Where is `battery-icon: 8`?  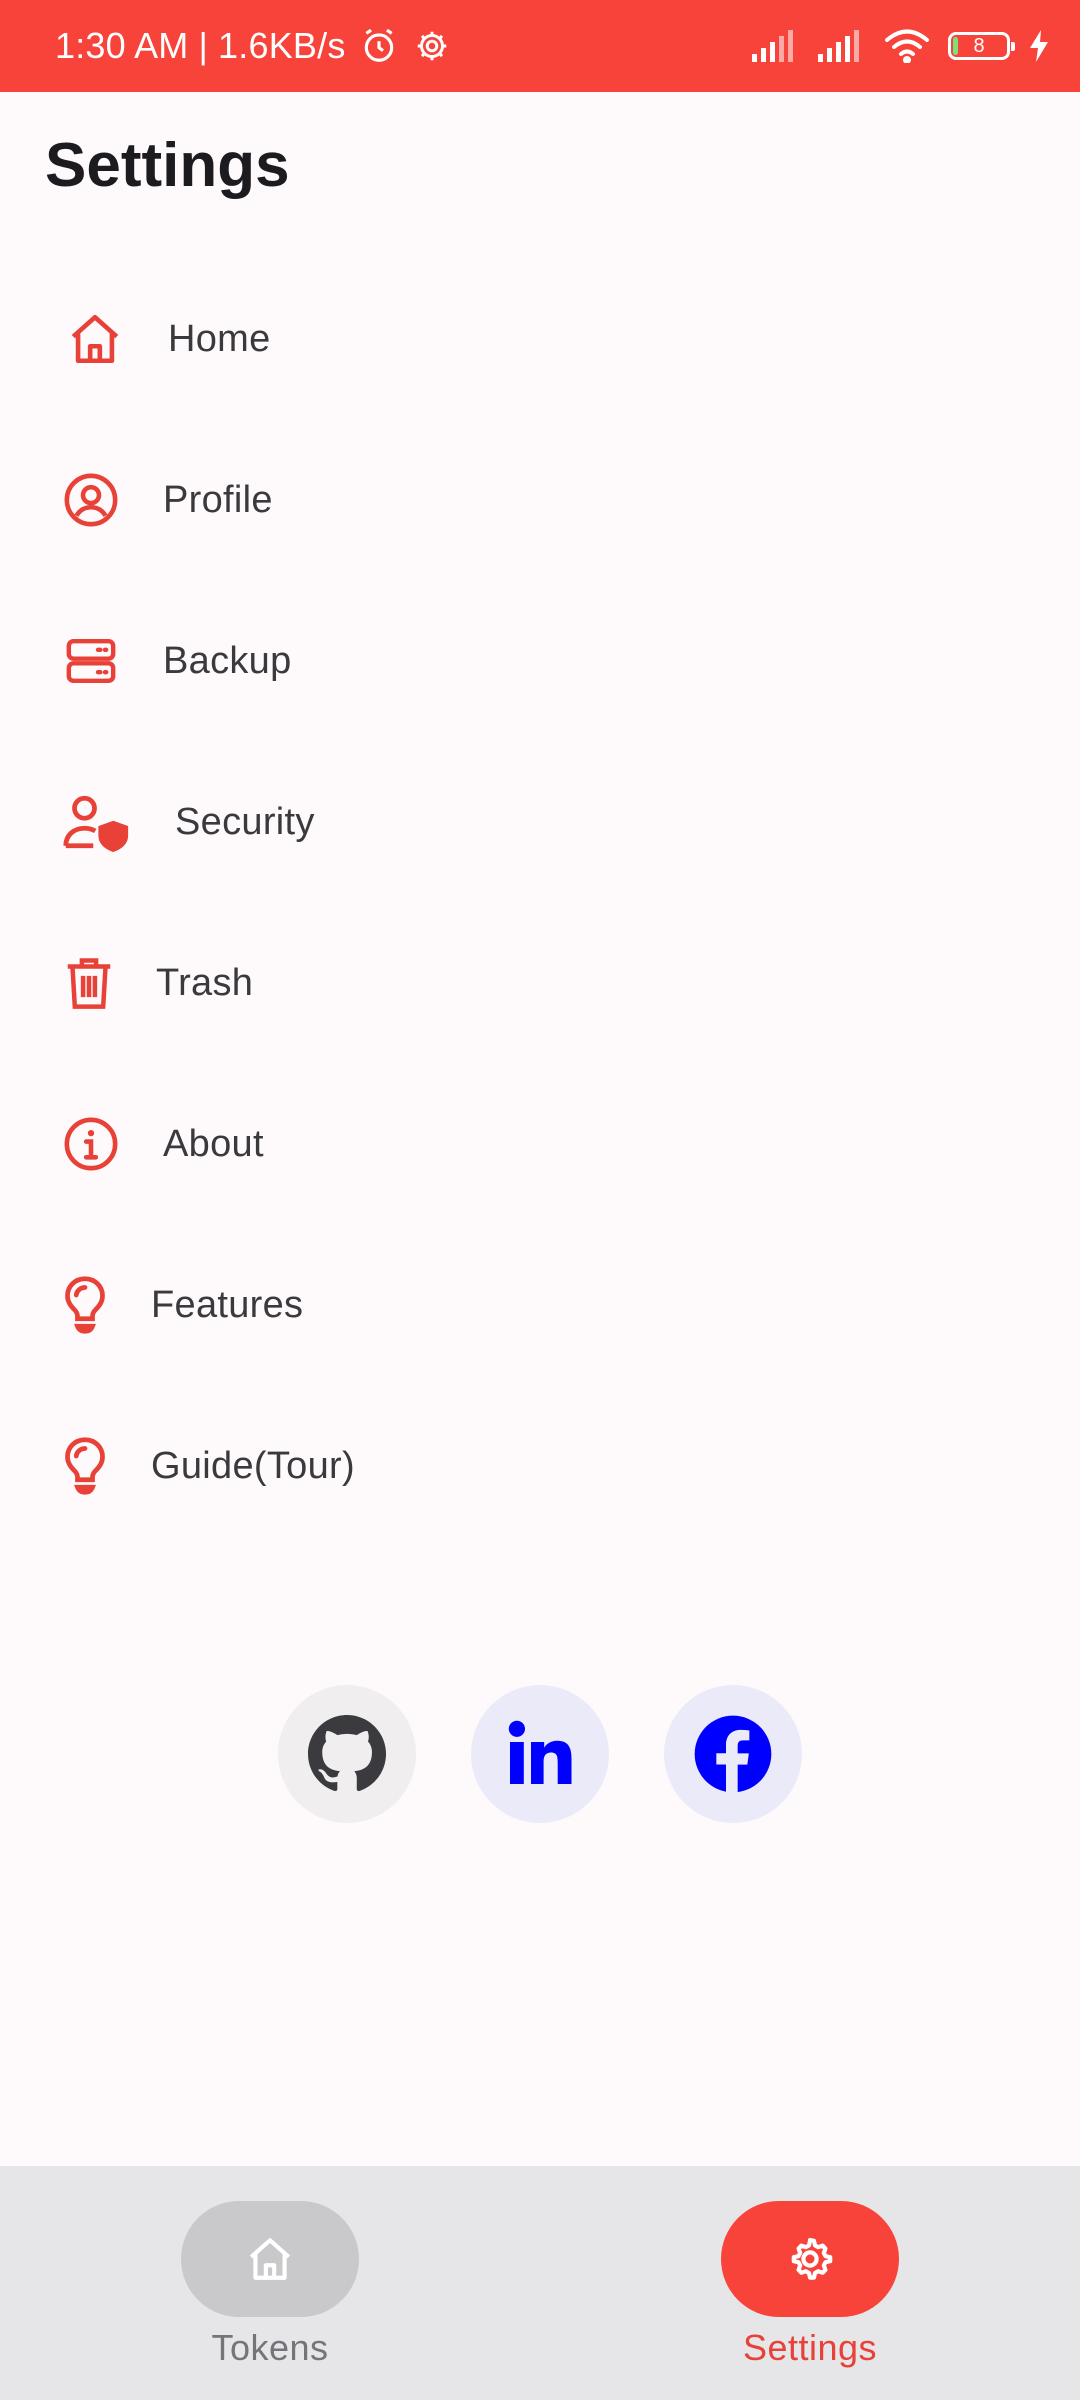 battery-icon: 8 is located at coordinates (981, 46).